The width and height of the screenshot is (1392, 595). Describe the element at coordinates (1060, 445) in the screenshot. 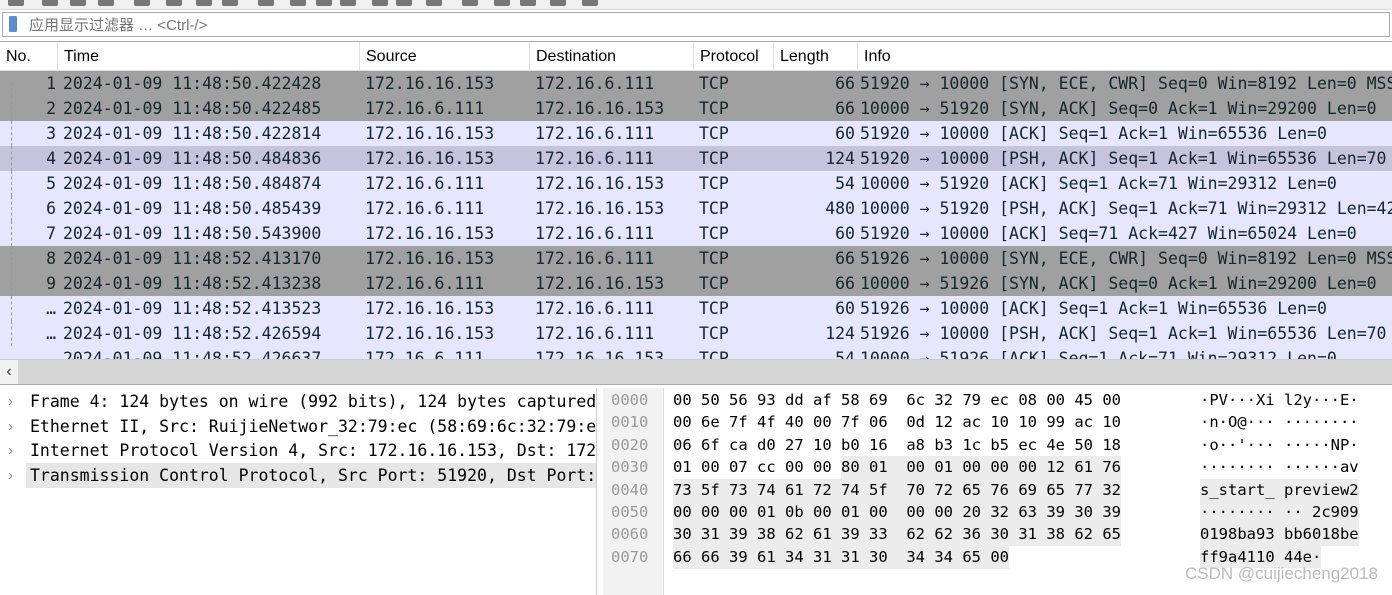

I see `hex-byte: 4e` at that location.